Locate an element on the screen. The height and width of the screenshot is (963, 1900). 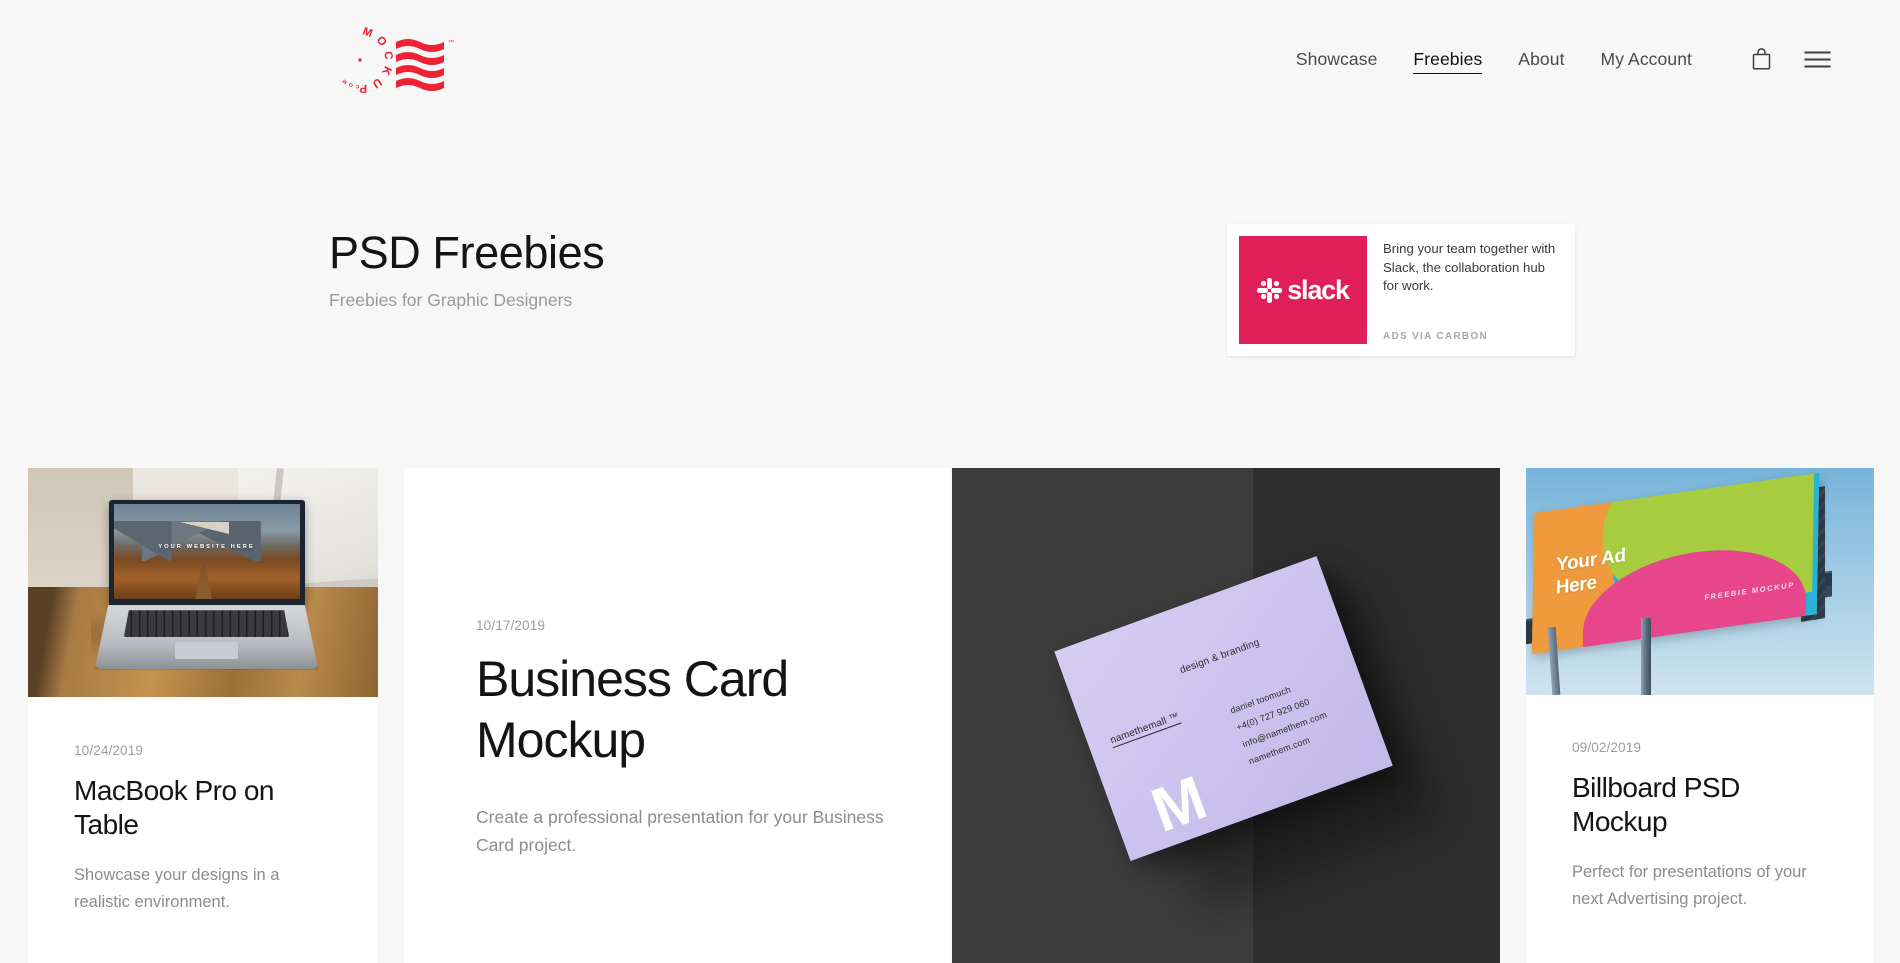
bizcard-tagline: design & branding is located at coordinates (1219, 656).